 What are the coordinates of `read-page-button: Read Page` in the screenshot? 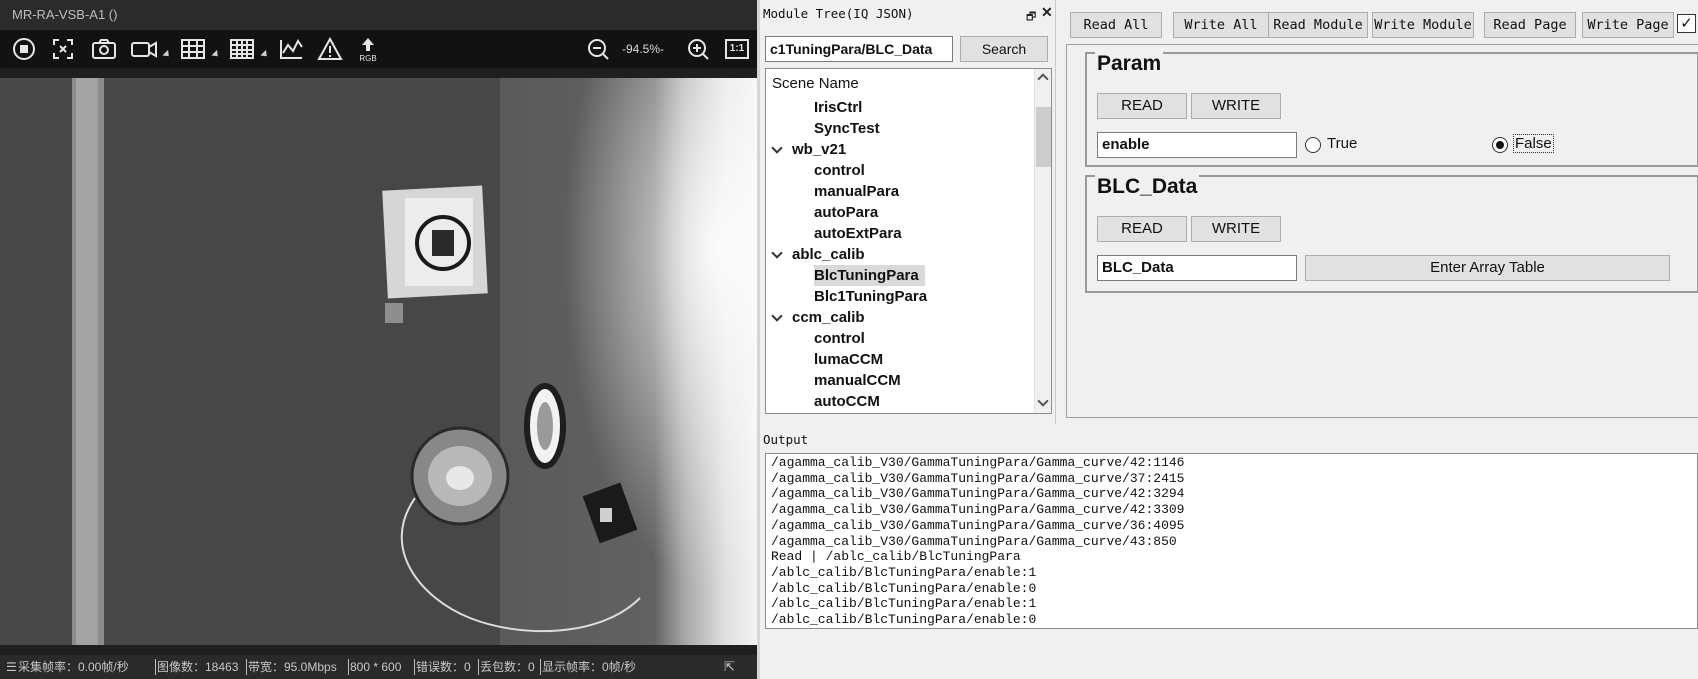 It's located at (1530, 25).